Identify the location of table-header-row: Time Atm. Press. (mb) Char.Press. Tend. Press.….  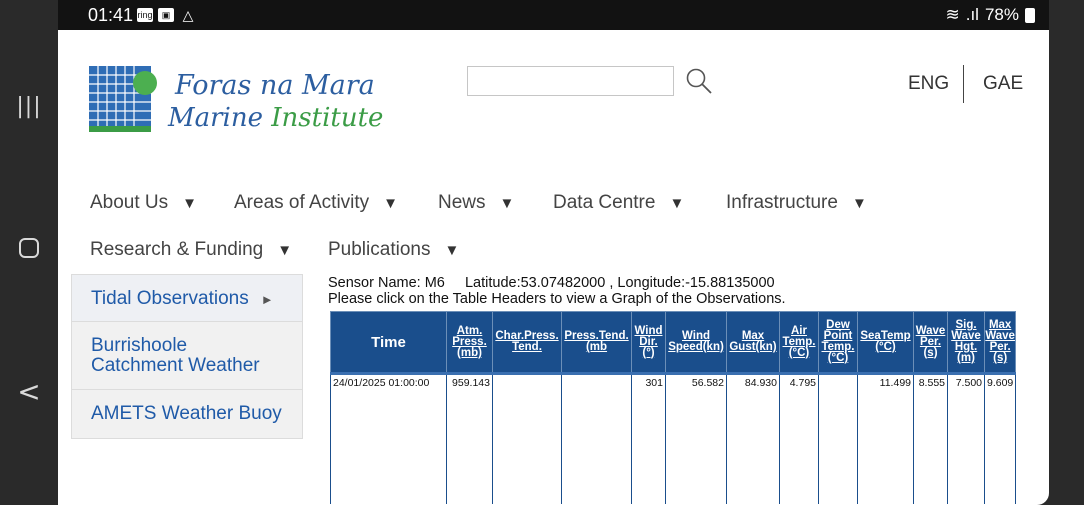
(673, 342).